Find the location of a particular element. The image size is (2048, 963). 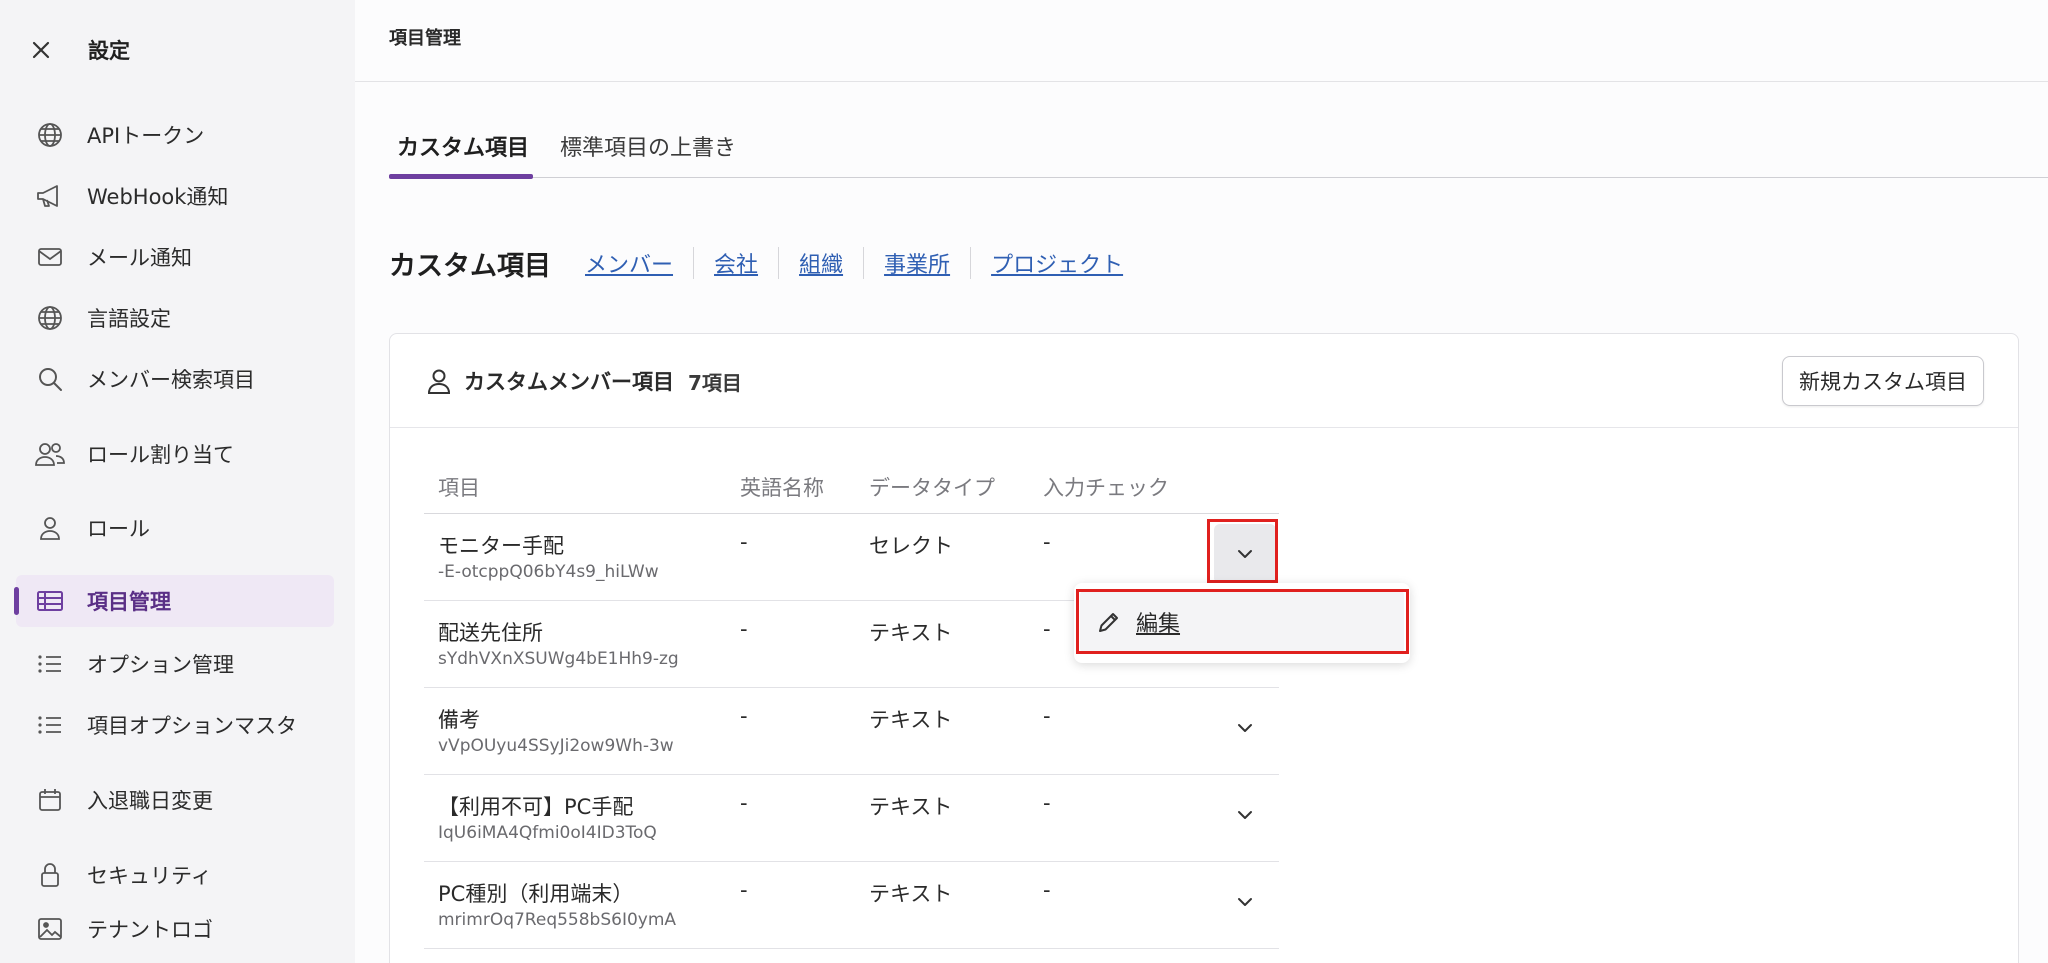

section-header: カスタム項目 メンバー 会社 組織 事業所 プロジェクト is located at coordinates (766, 263).